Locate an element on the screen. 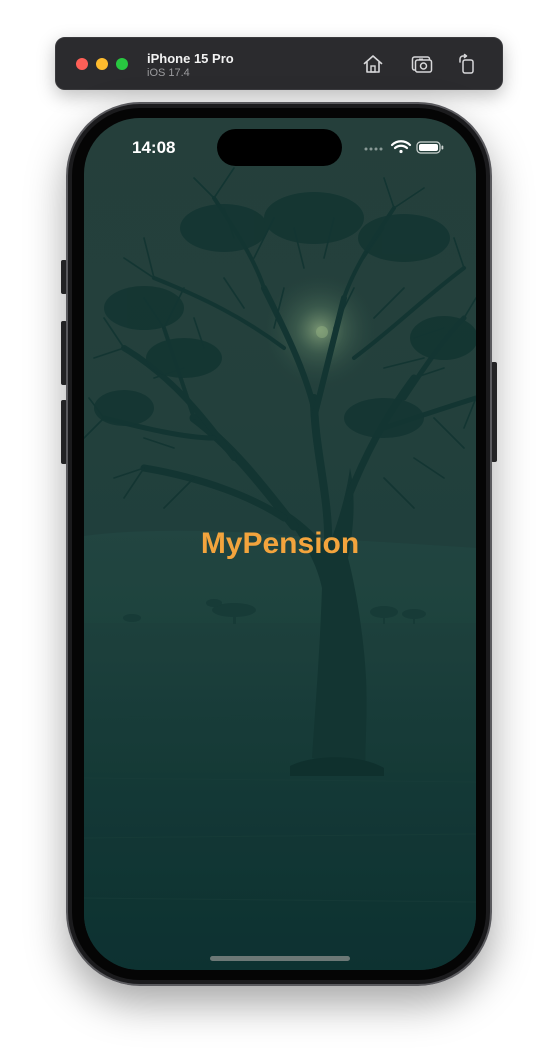 This screenshot has height=1062, width=559. app-title: MyPension is located at coordinates (280, 543).